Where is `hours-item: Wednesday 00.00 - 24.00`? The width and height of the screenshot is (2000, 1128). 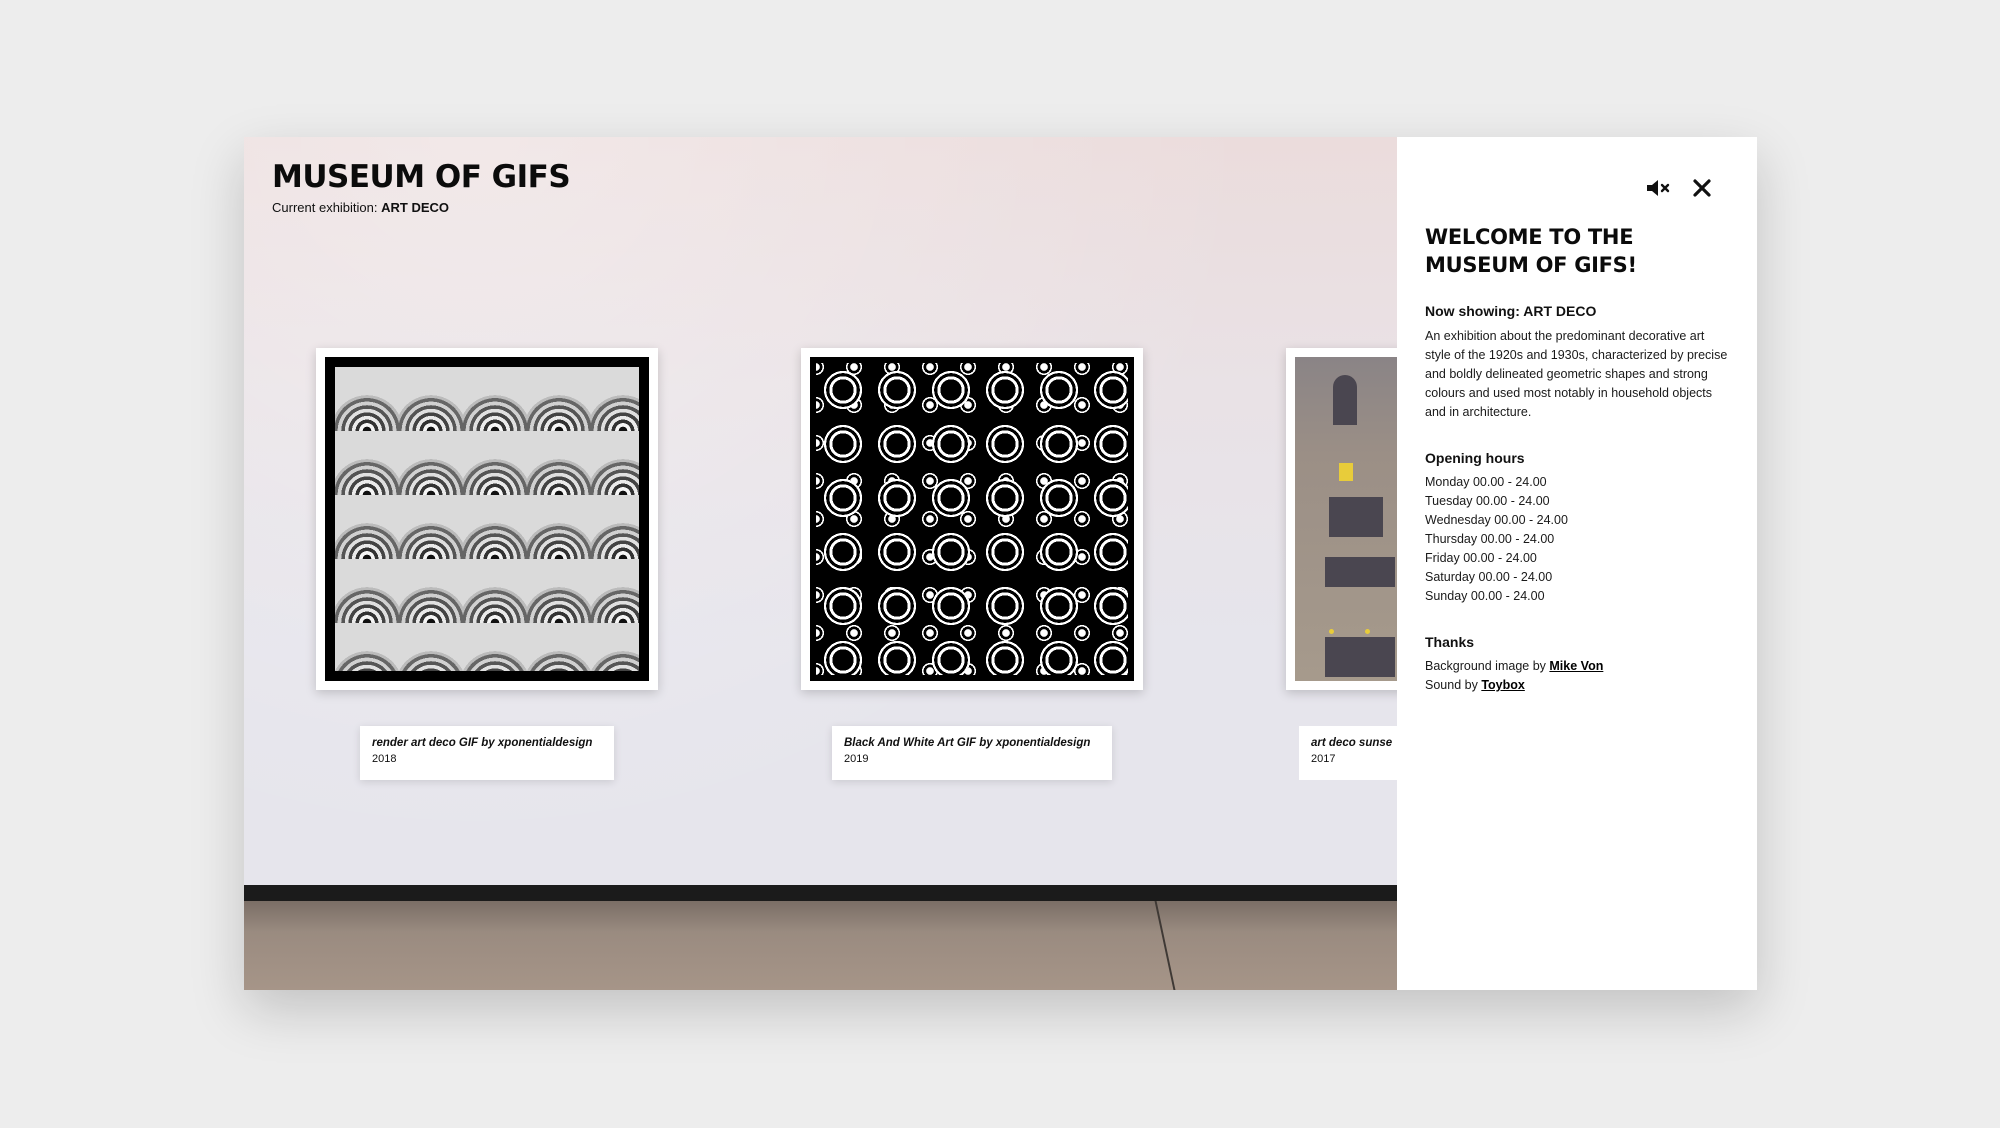
hours-item: Wednesday 00.00 - 24.00 is located at coordinates (1496, 520).